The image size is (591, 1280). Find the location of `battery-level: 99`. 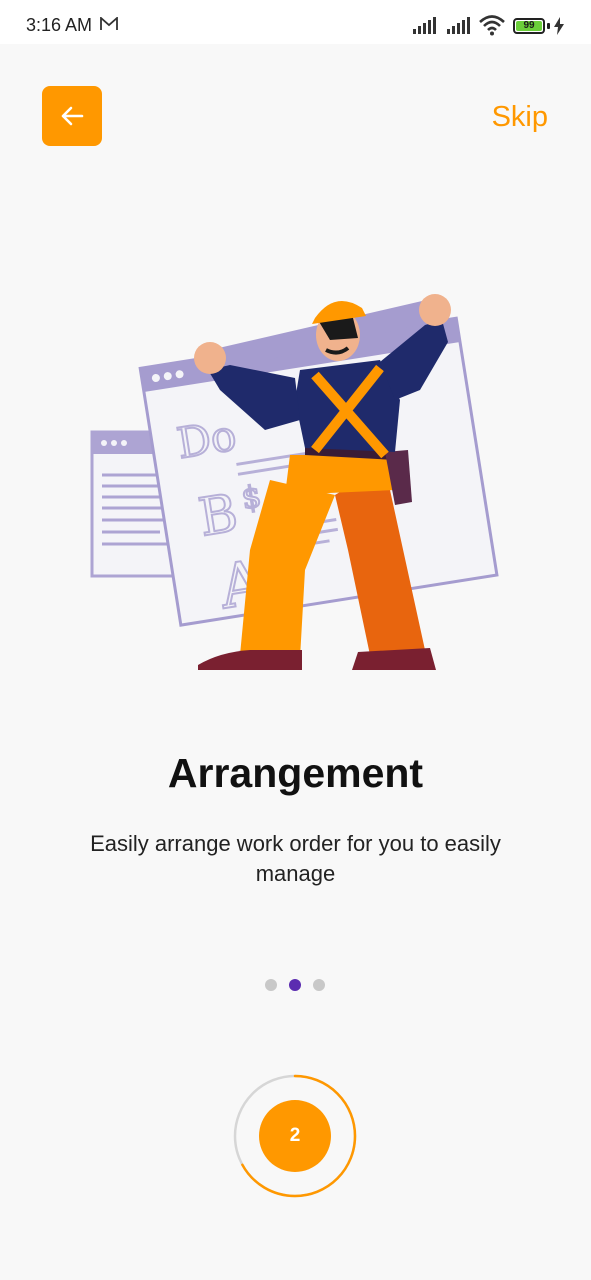

battery-level: 99 is located at coordinates (529, 26).